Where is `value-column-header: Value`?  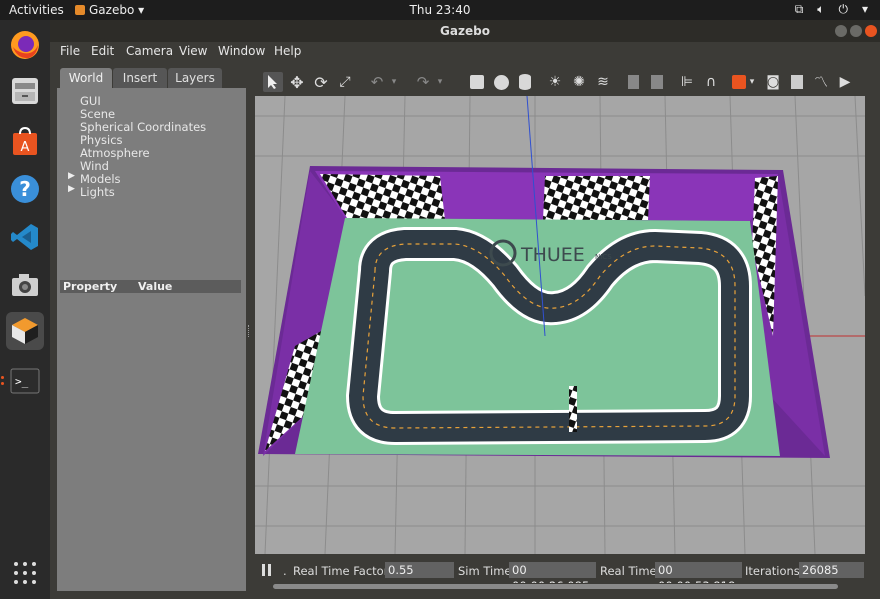 value-column-header: Value is located at coordinates (155, 286).